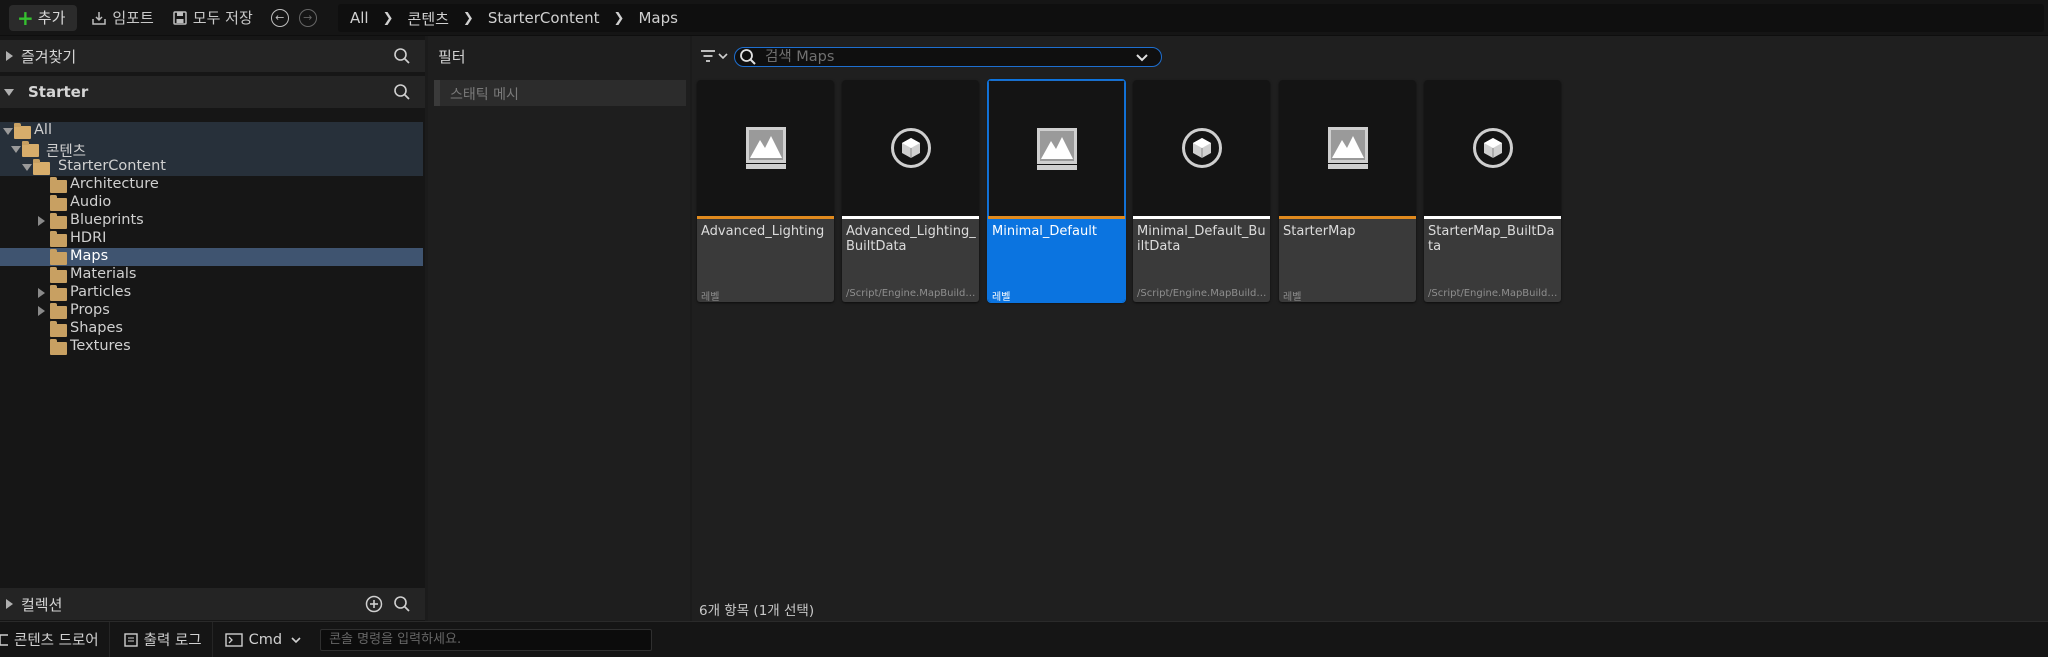  Describe the element at coordinates (51, 18) in the screenshot. I see `add-button-label: 추가` at that location.